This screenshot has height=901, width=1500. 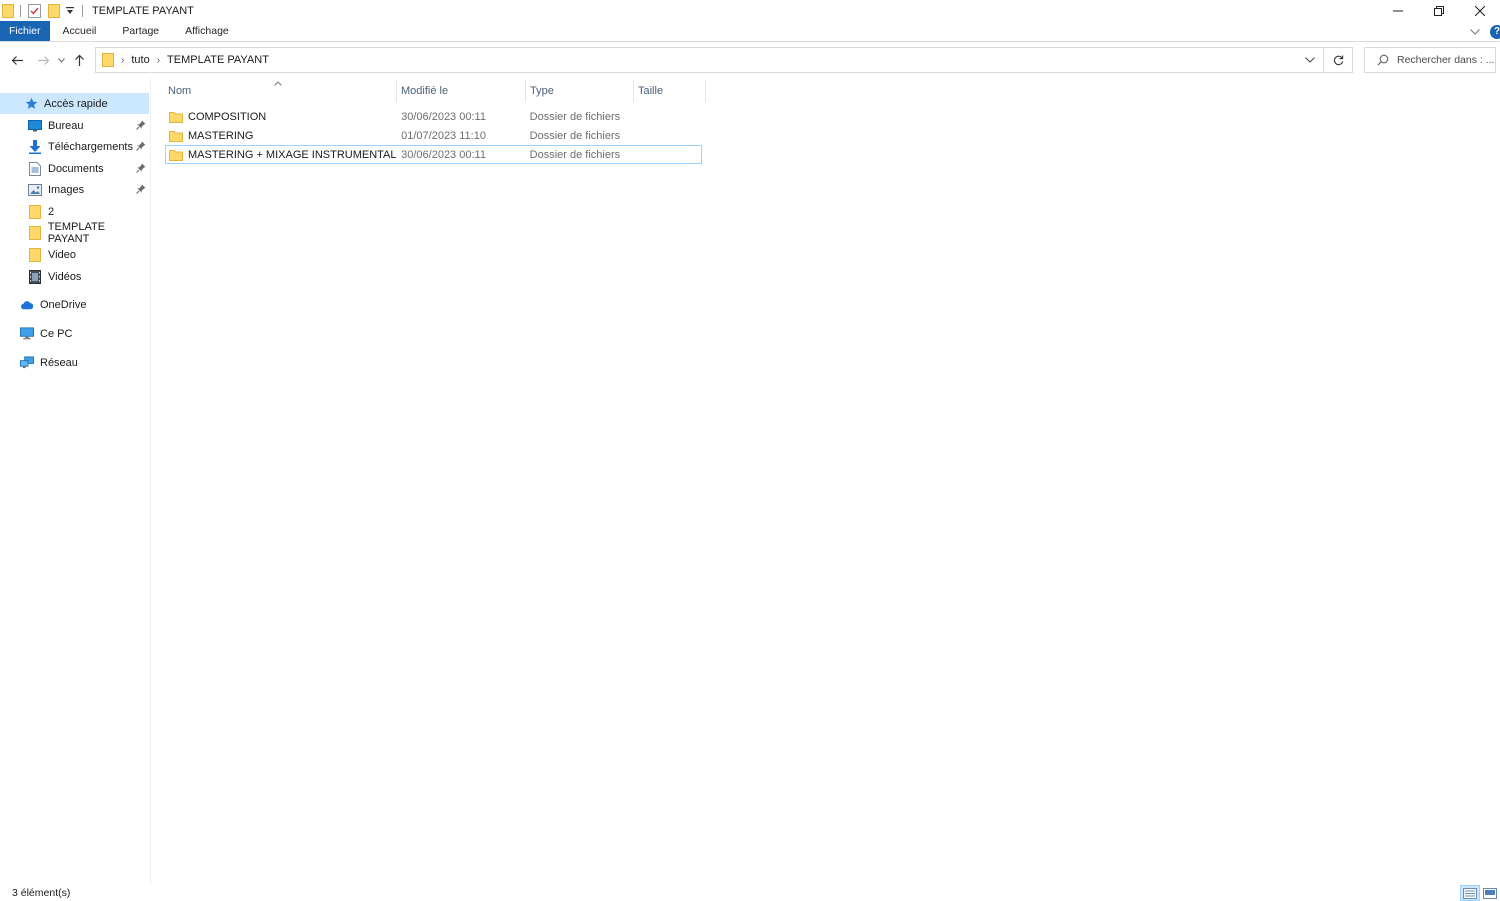 I want to click on tab-accueil: Accueil, so click(x=80, y=31).